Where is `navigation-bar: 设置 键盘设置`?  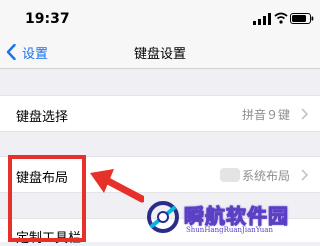 navigation-bar: 设置 键盘设置 is located at coordinates (160, 51).